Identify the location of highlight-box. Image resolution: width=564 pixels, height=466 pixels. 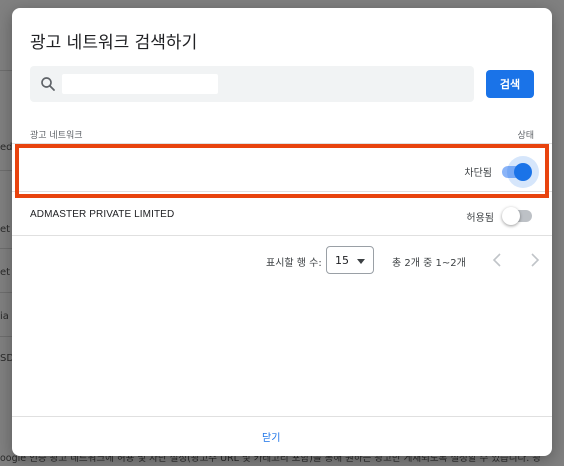
(282, 171).